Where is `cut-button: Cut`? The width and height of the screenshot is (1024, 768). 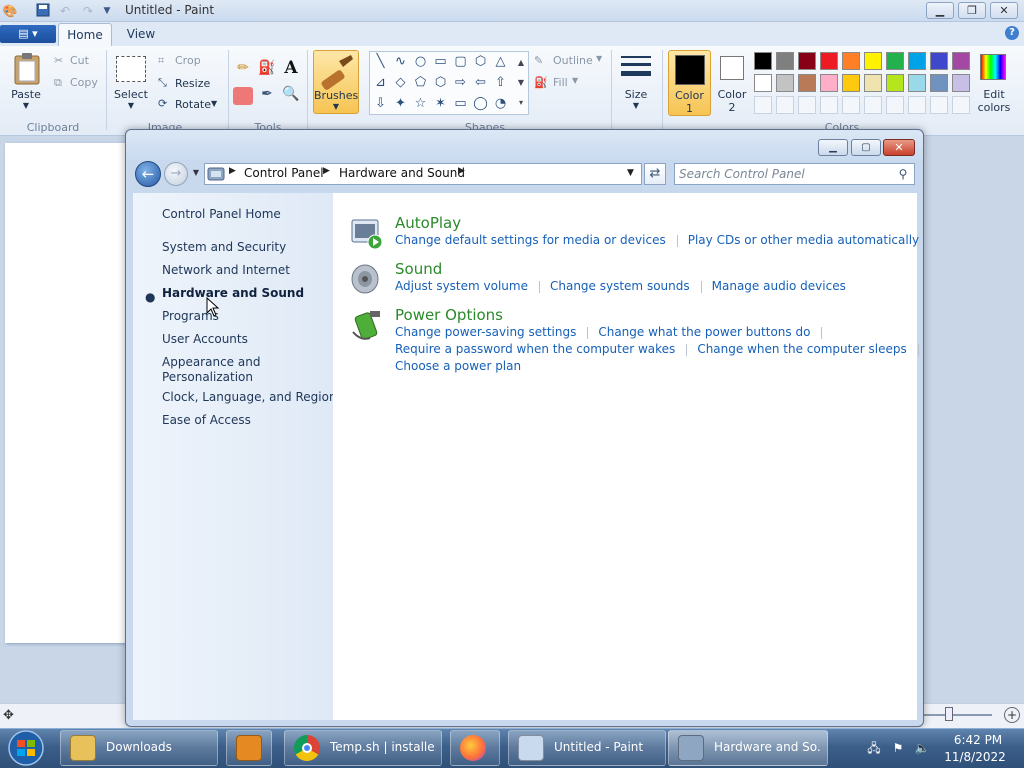 cut-button: Cut is located at coordinates (79, 60).